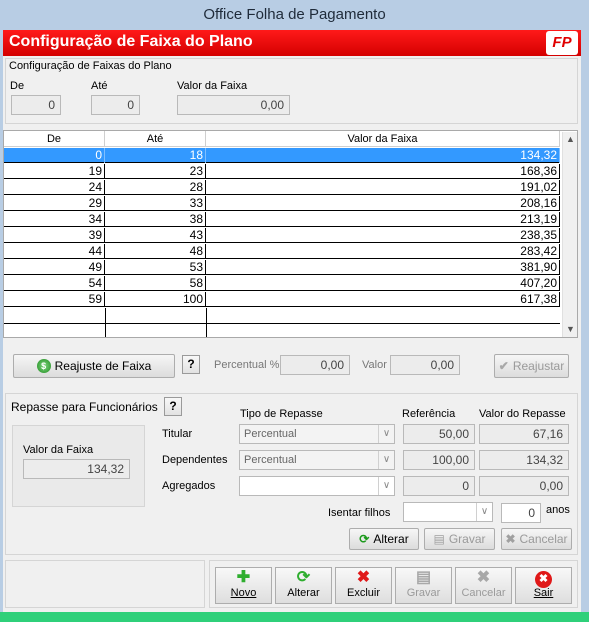  Describe the element at coordinates (558, 510) in the screenshot. I see `anos-label: anos` at that location.